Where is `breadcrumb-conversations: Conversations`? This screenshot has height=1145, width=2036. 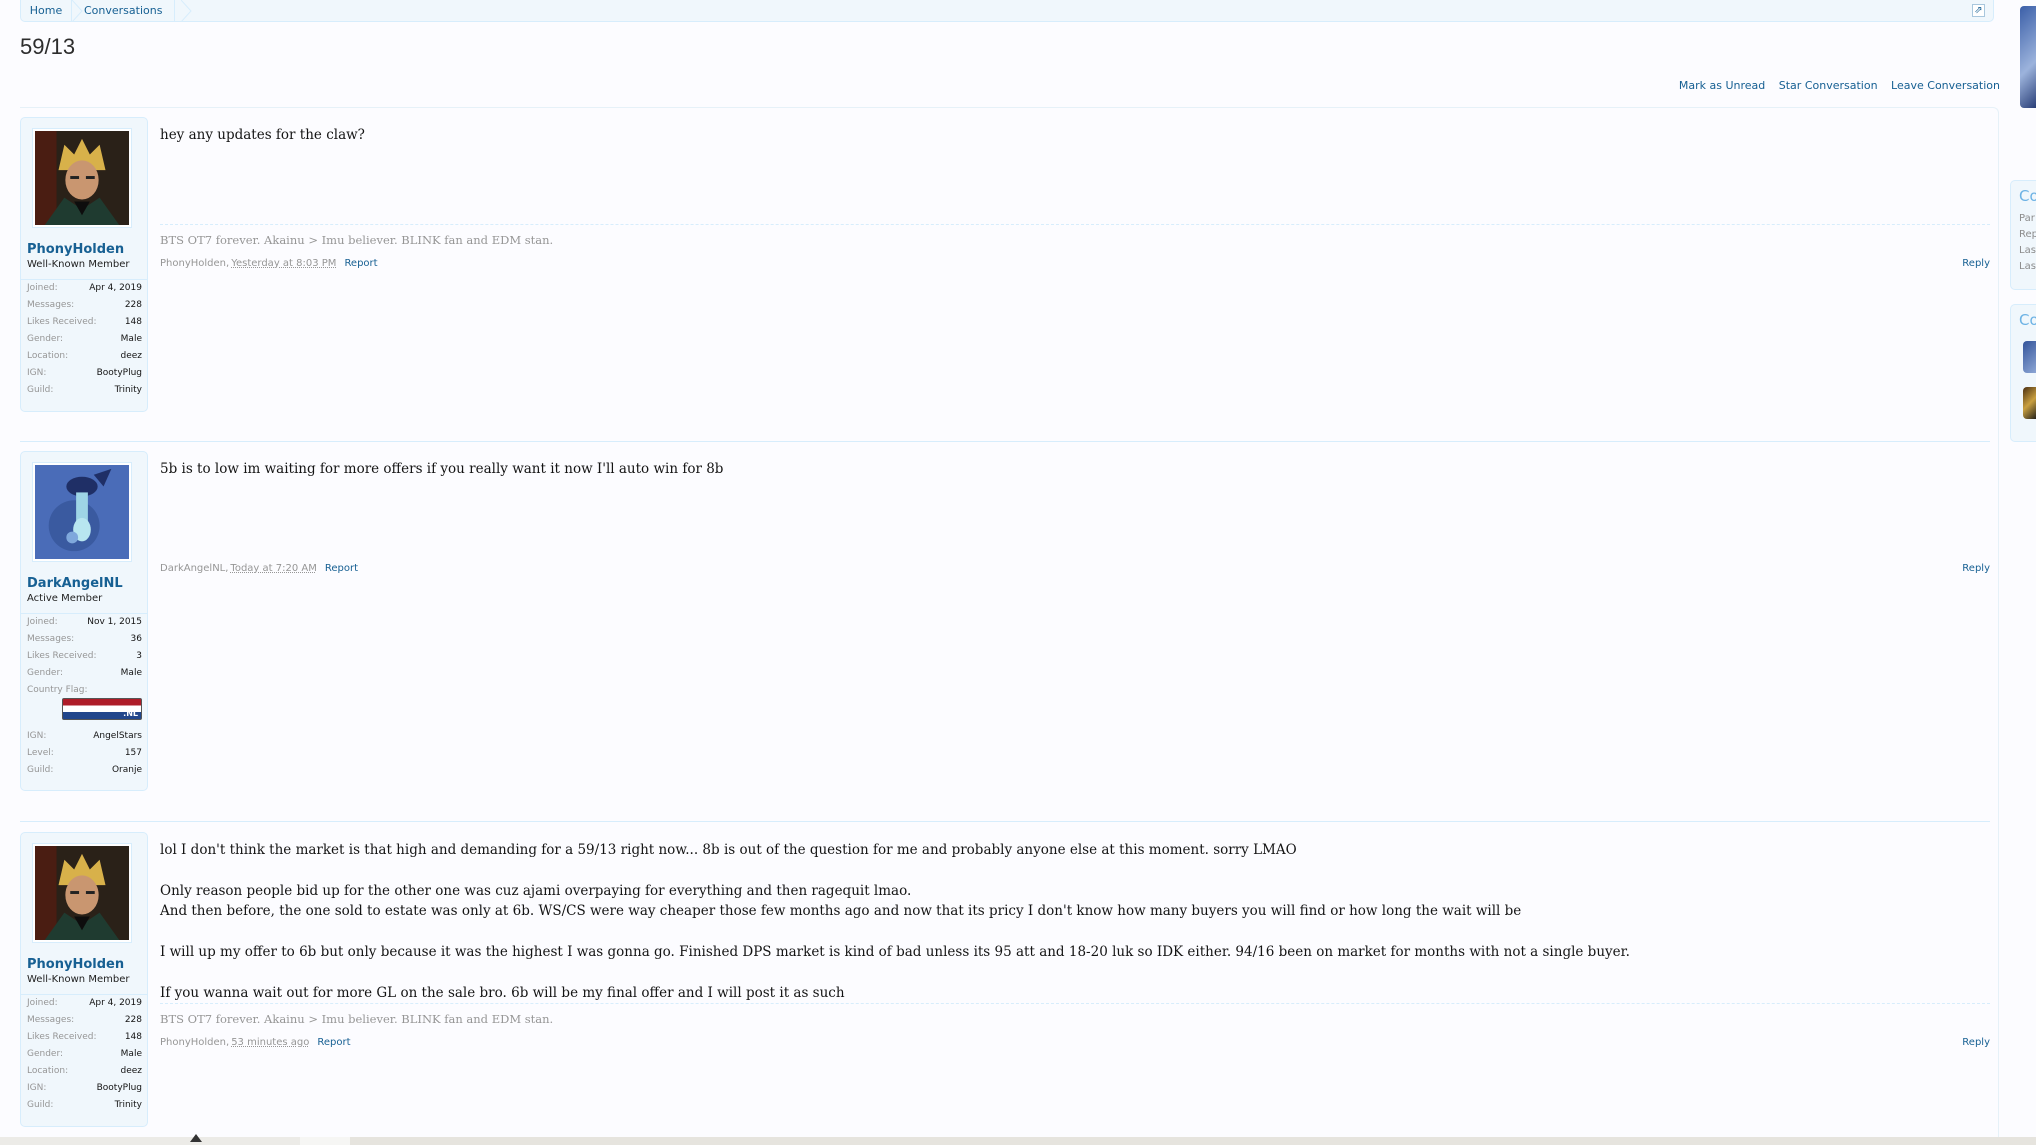 breadcrumb-conversations: Conversations is located at coordinates (124, 11).